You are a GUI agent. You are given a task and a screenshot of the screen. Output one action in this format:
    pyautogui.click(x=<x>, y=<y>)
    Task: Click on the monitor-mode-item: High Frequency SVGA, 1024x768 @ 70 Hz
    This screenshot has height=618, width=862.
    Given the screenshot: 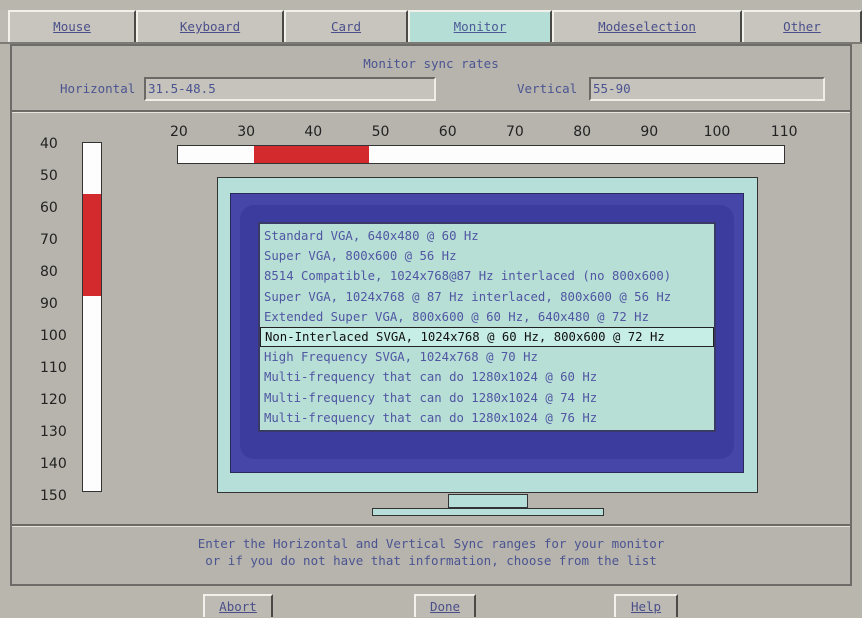 What is the action you would take?
    pyautogui.click(x=487, y=357)
    